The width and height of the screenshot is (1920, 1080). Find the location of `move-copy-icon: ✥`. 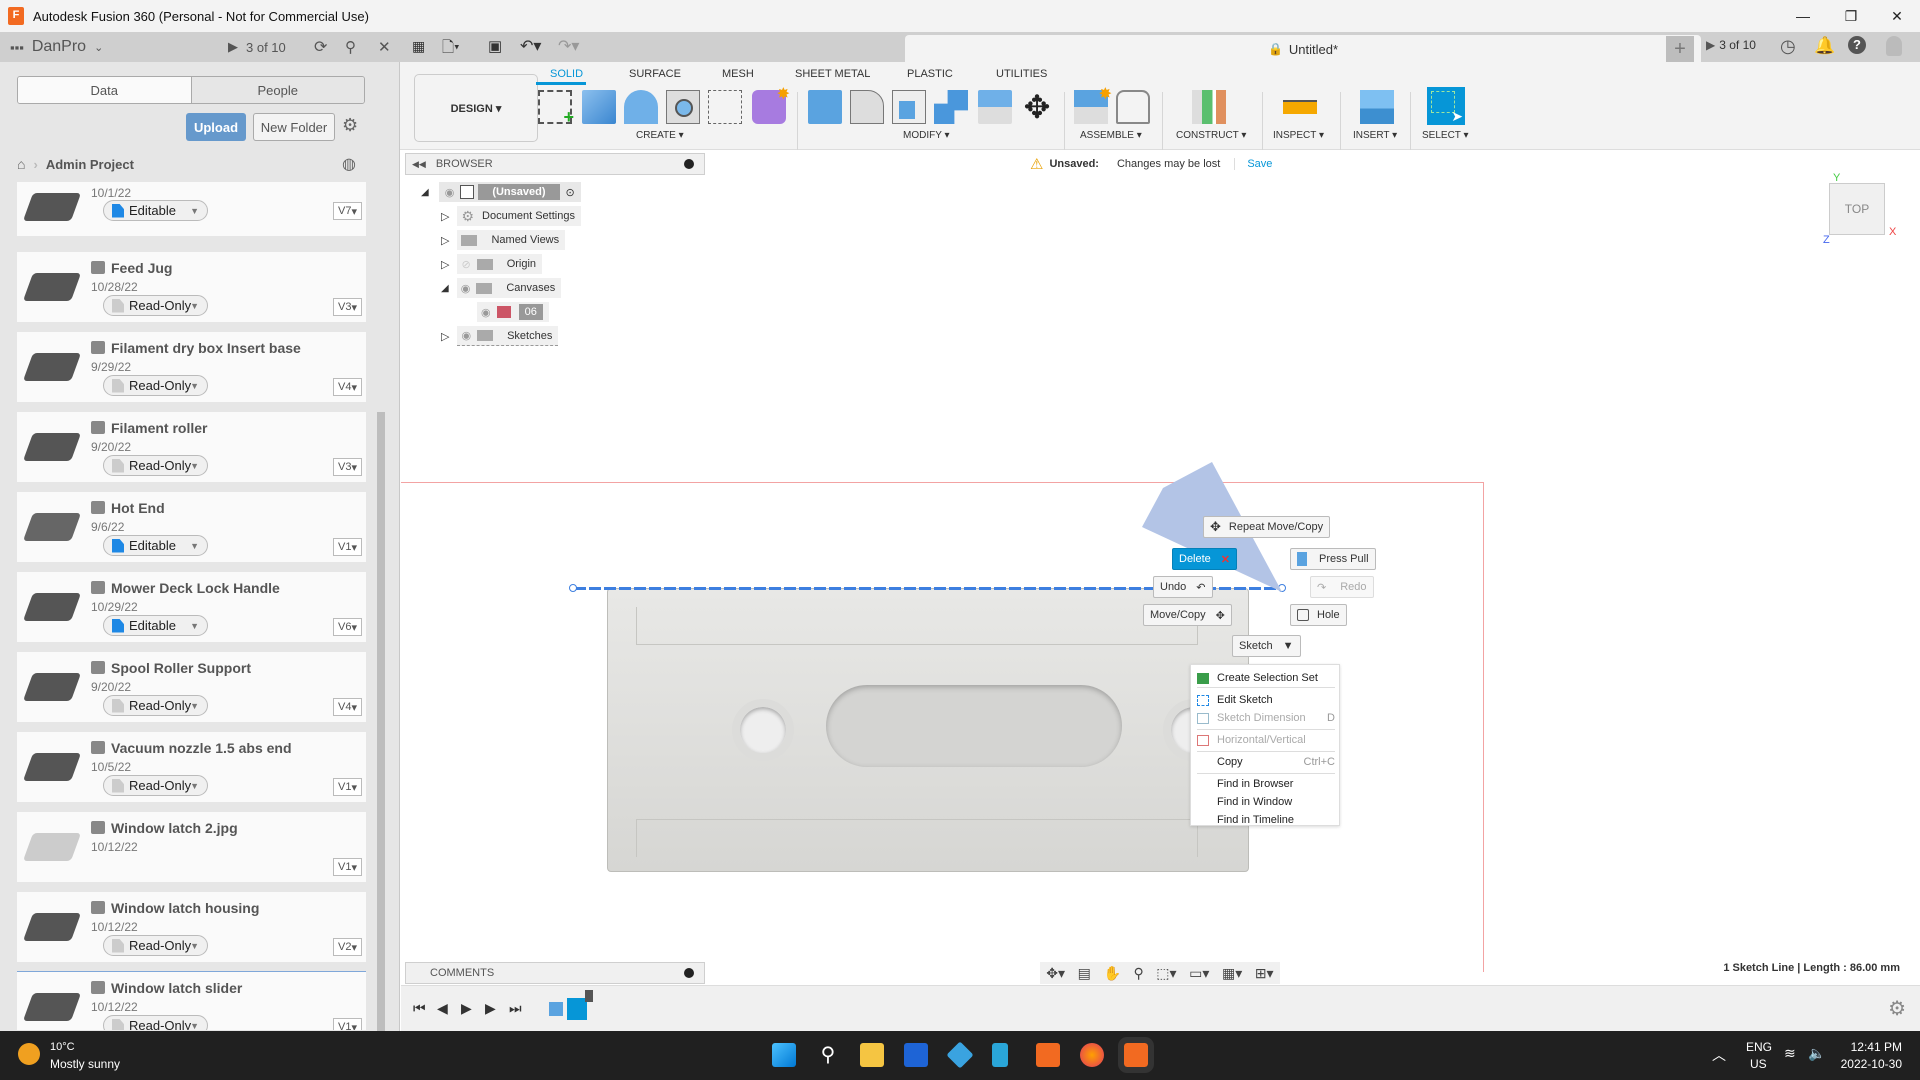

move-copy-icon: ✥ is located at coordinates (1037, 107).